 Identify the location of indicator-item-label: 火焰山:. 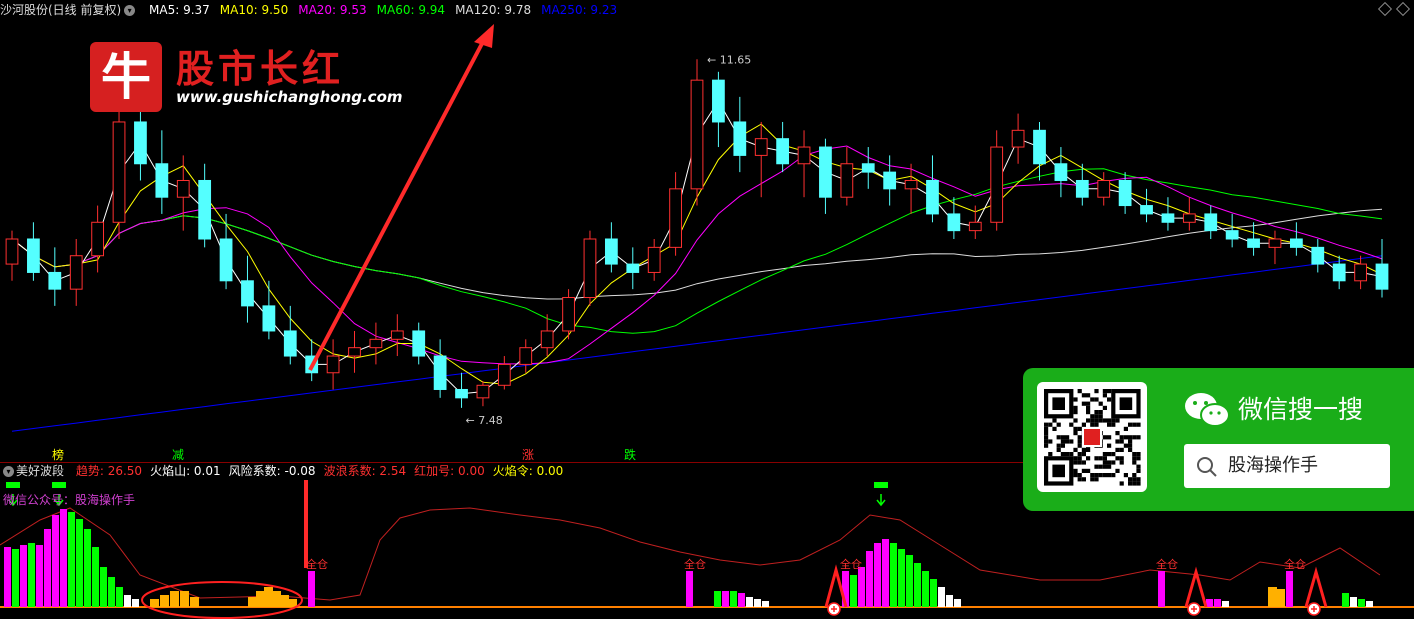
(172, 471).